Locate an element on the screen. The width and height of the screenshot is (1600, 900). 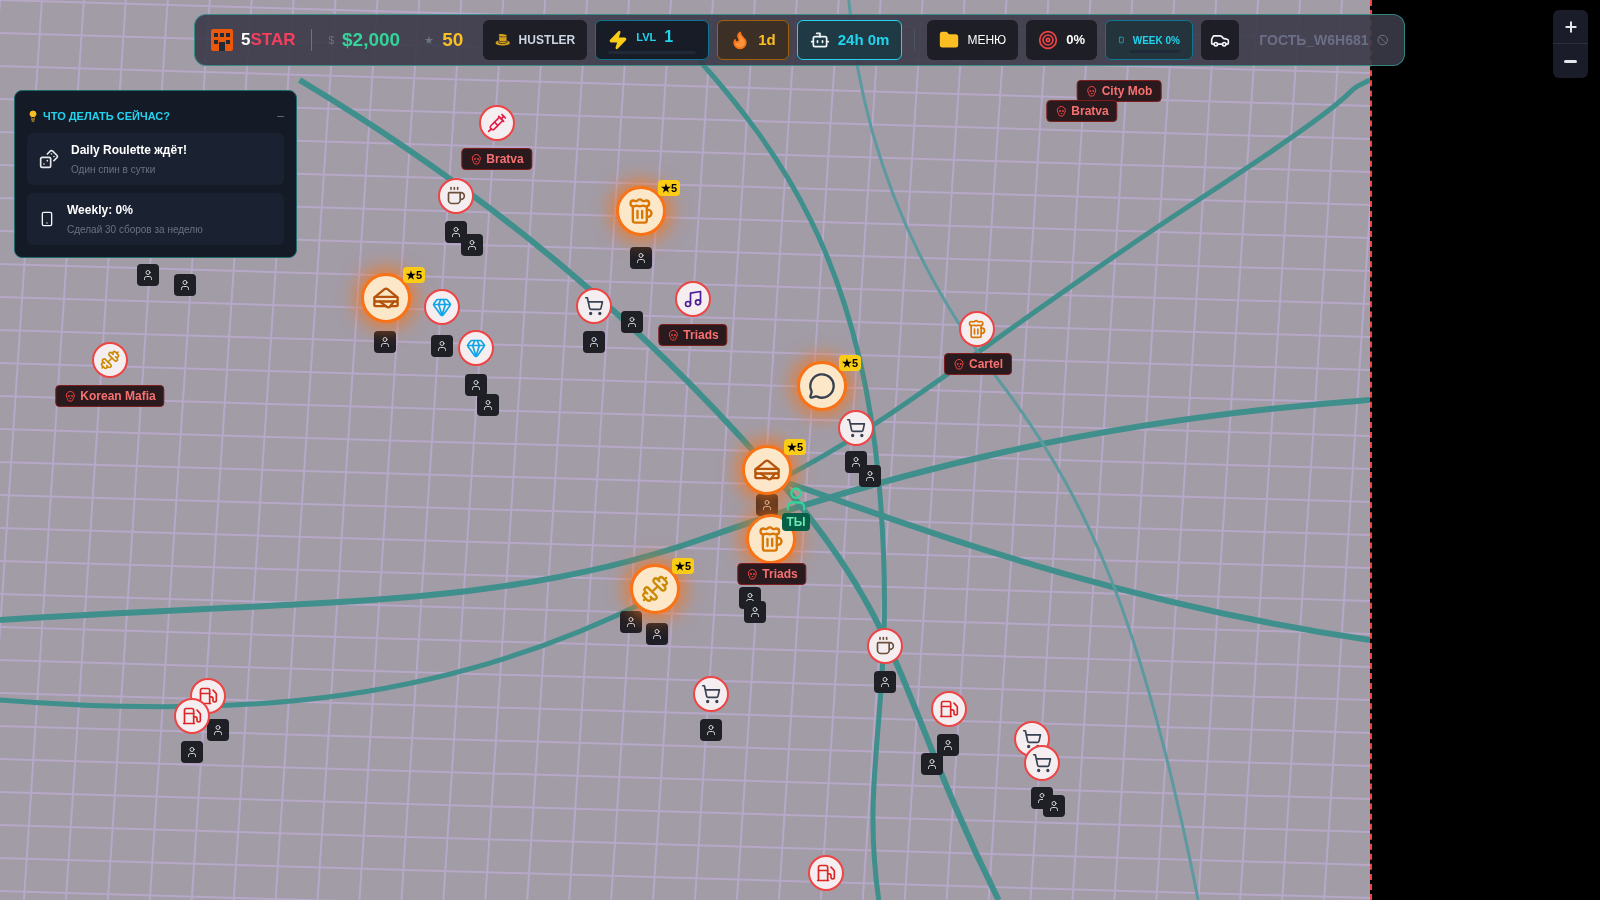
tip-subtitle: Один спин в сутки is located at coordinates (114, 170).